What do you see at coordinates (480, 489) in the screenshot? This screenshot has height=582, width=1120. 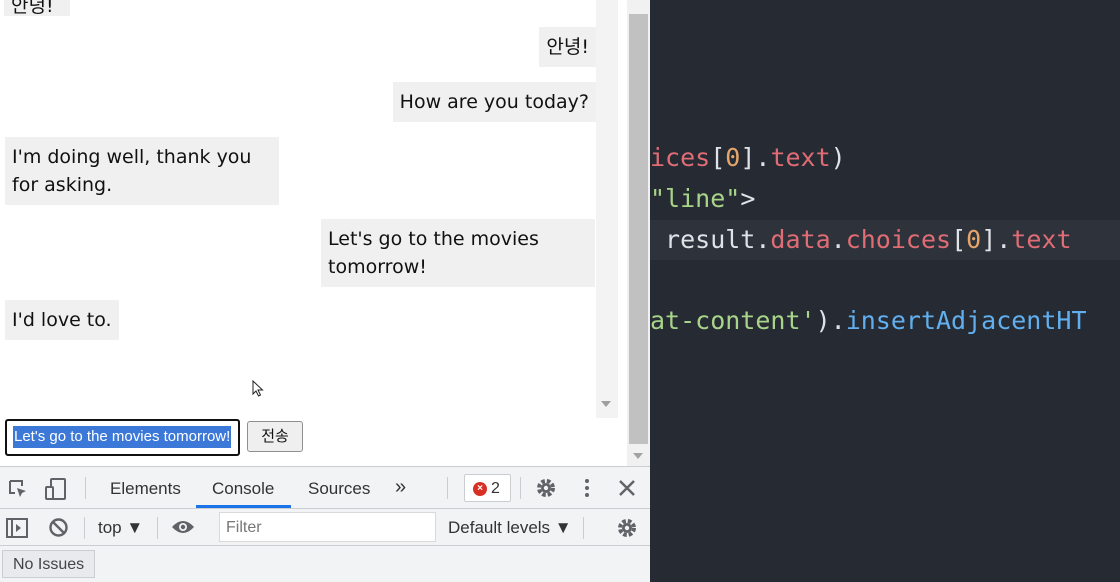 I see `error-icon: ×` at bounding box center [480, 489].